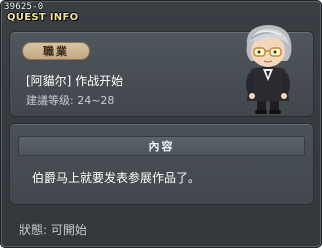 This screenshot has height=248, width=322. Describe the element at coordinates (75, 81) in the screenshot. I see `quest-name: [阿貓尔] 作战开始` at that location.